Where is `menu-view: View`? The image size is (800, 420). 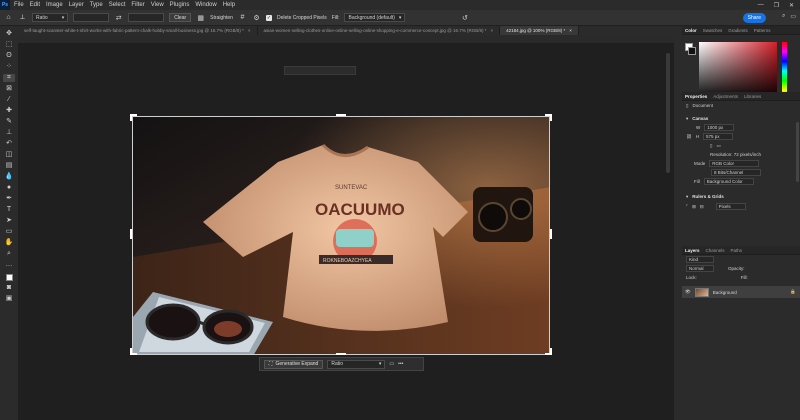 menu-view: View is located at coordinates (157, 5).